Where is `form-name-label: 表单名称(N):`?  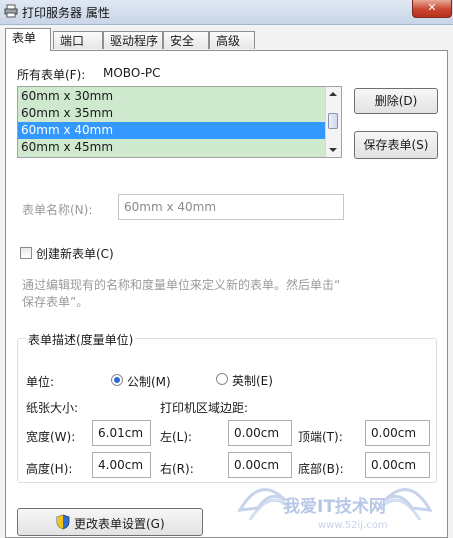 form-name-label: 表单名称(N): is located at coordinates (57, 210).